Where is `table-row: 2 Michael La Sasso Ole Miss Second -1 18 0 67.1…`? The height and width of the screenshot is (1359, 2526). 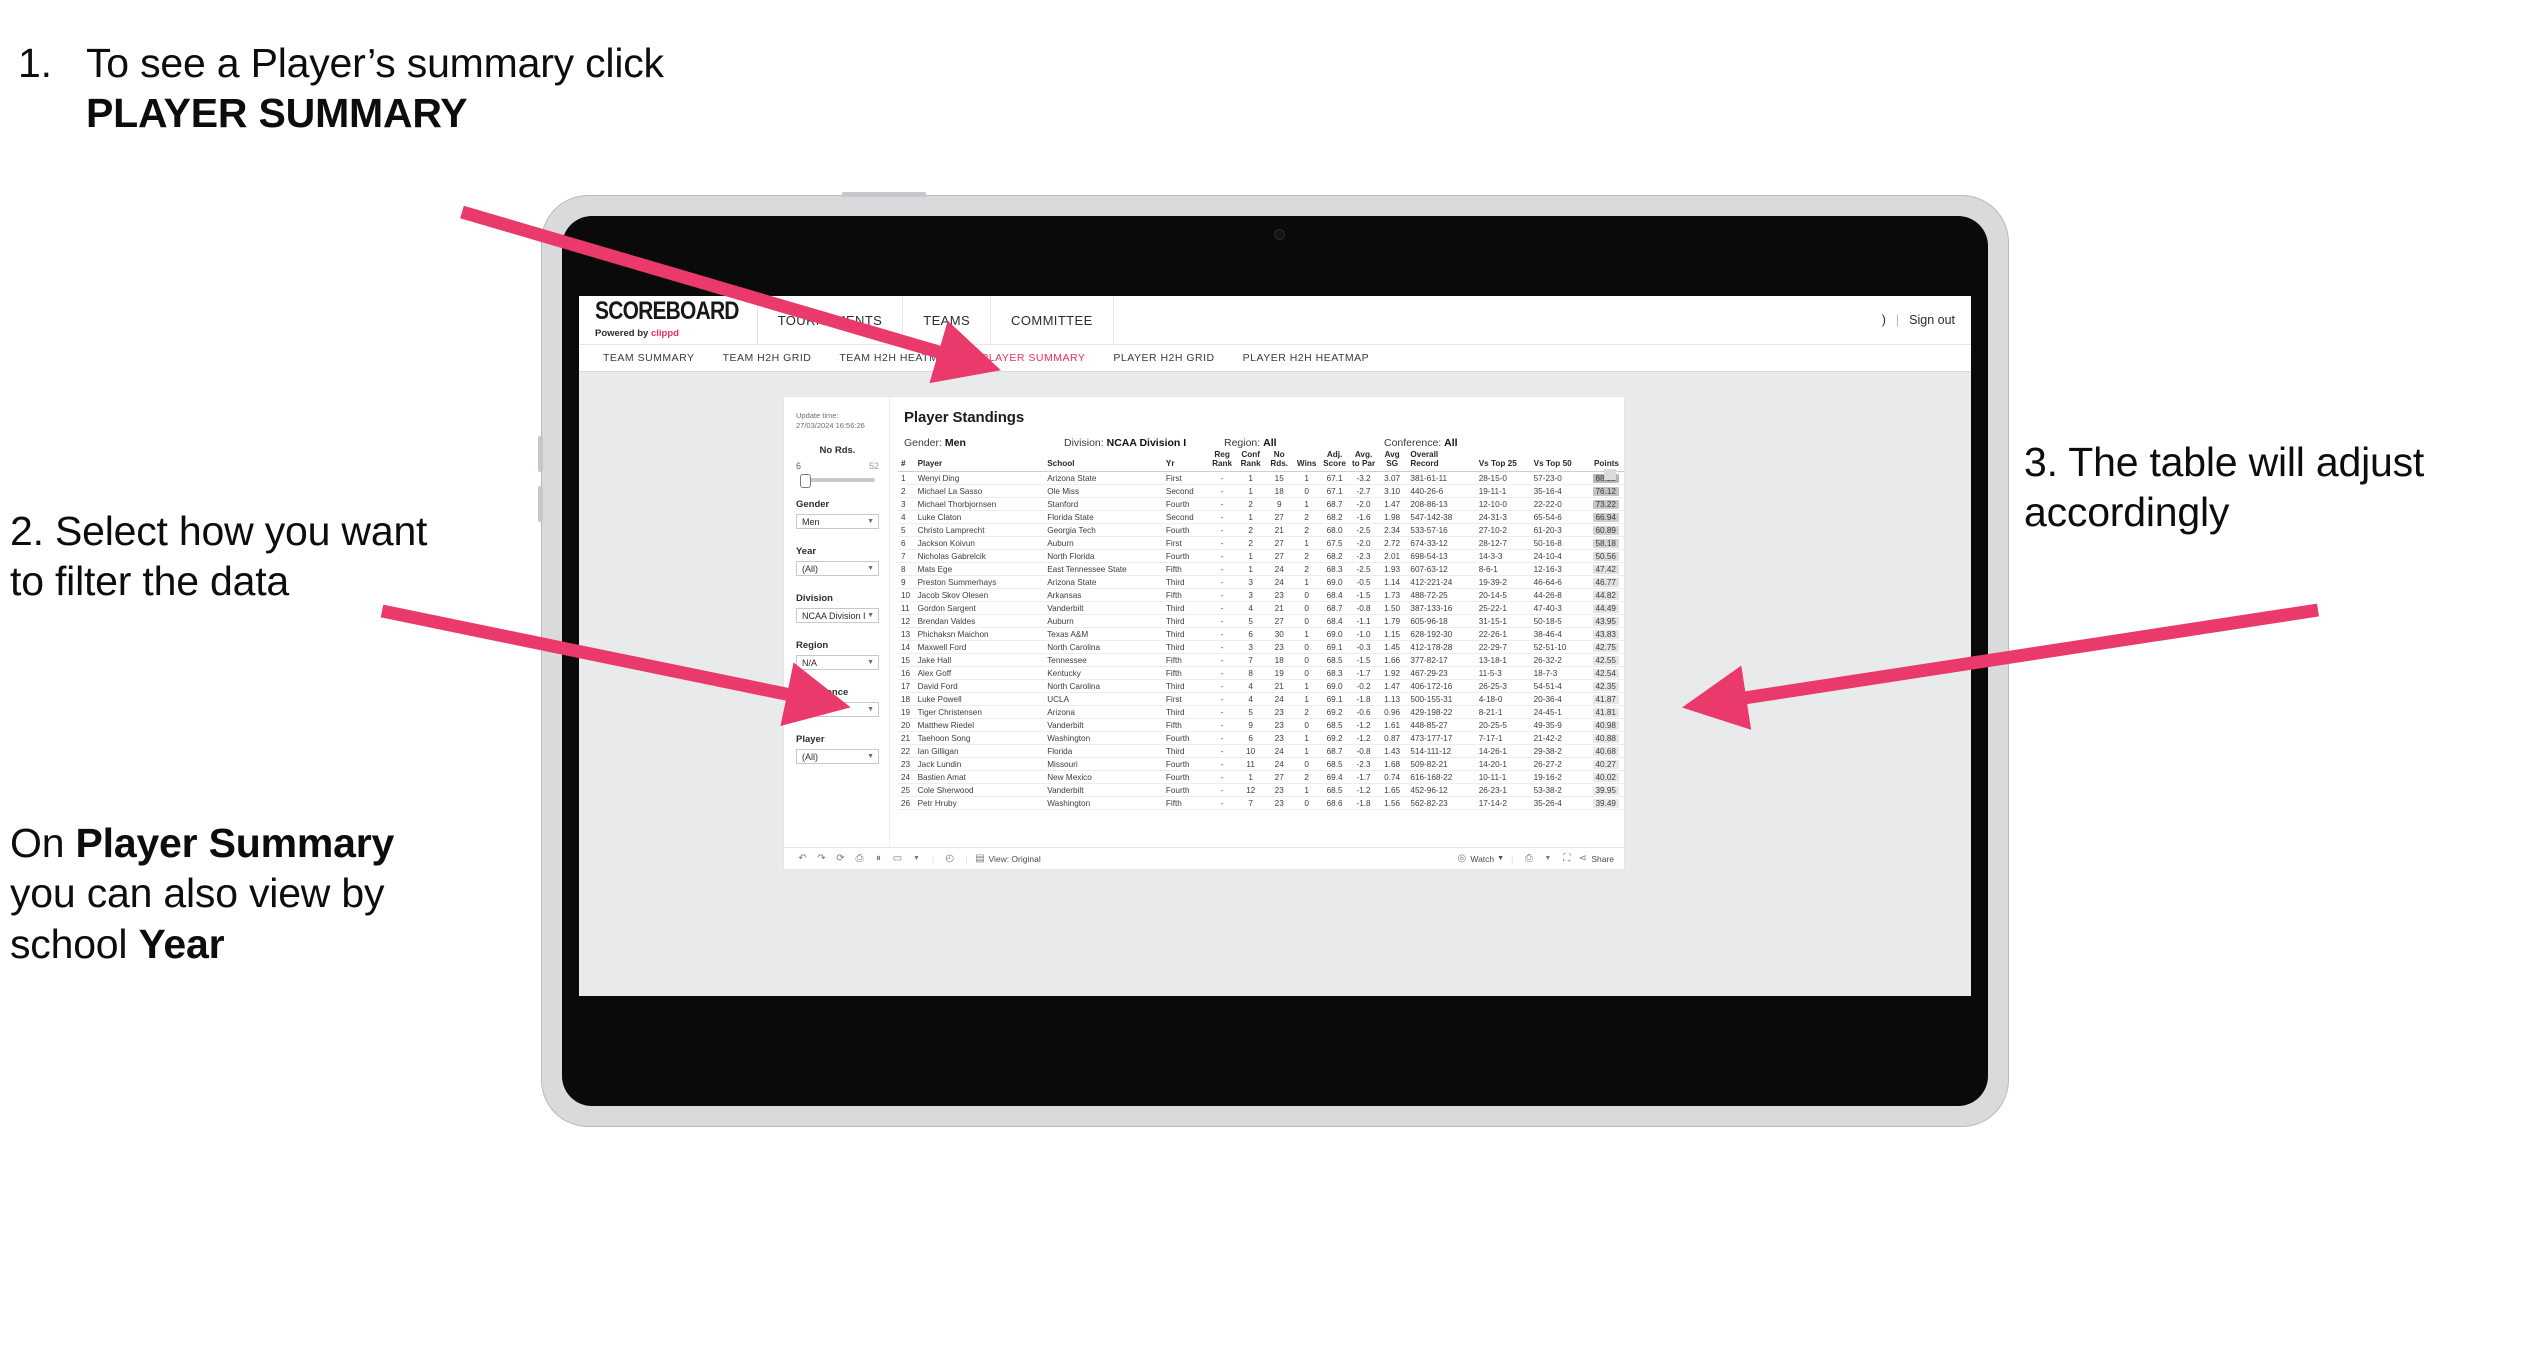 table-row: 2 Michael La Sasso Ole Miss Second -1 18 0 67.1… is located at coordinates (1261, 491).